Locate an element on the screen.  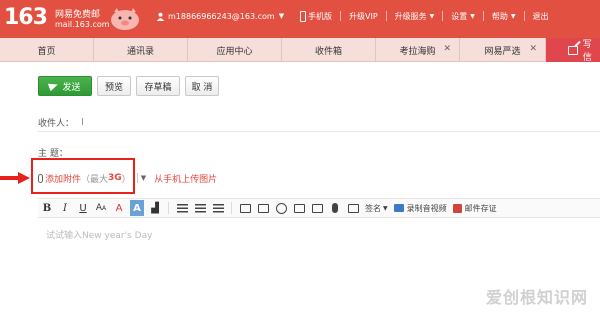
certificate-icon is located at coordinates (457, 208).